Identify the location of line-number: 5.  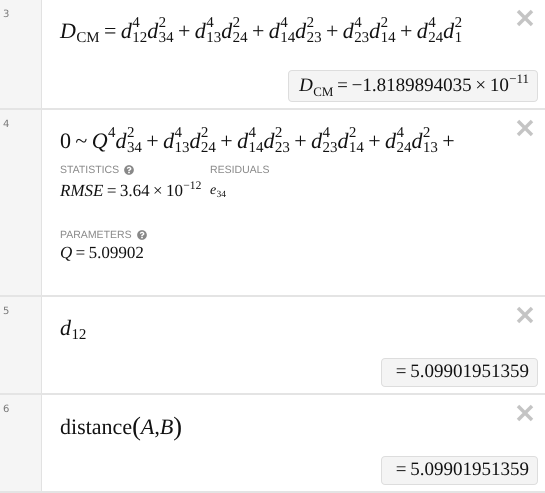
(6, 311).